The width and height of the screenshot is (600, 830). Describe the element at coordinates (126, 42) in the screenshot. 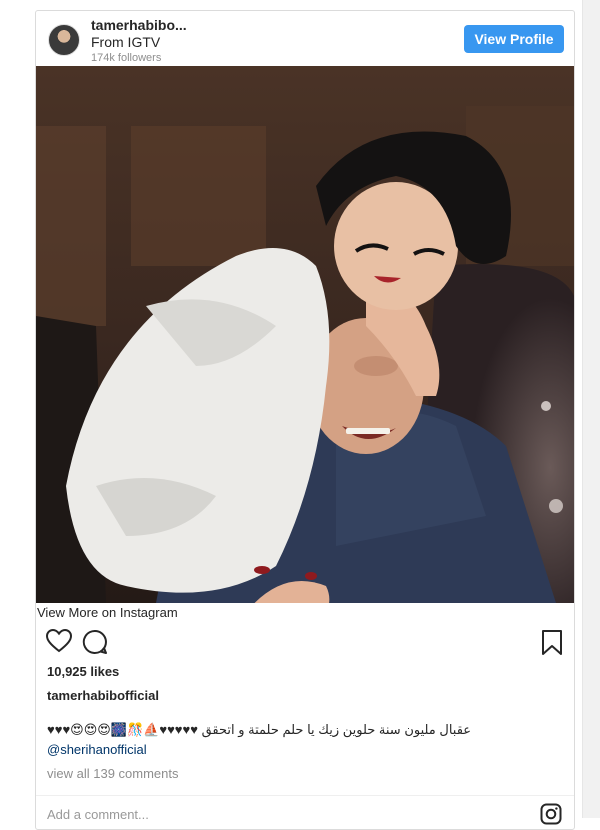

I see `post-source: From IGTV` at that location.